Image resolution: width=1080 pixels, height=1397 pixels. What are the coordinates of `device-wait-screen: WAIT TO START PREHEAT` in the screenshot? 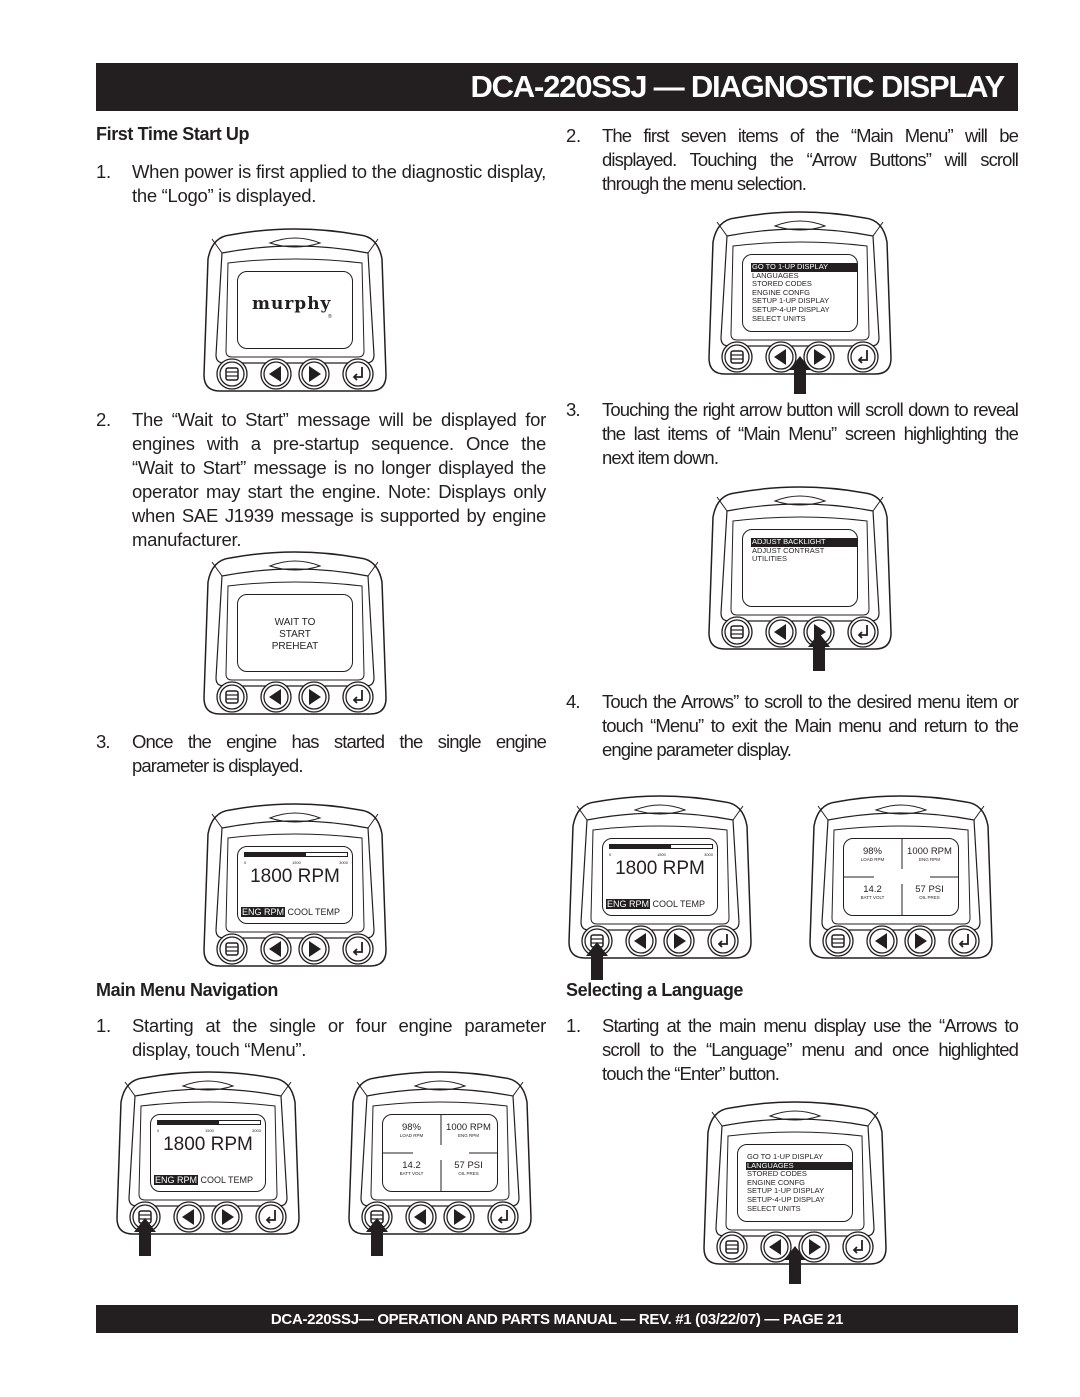 It's located at (295, 633).